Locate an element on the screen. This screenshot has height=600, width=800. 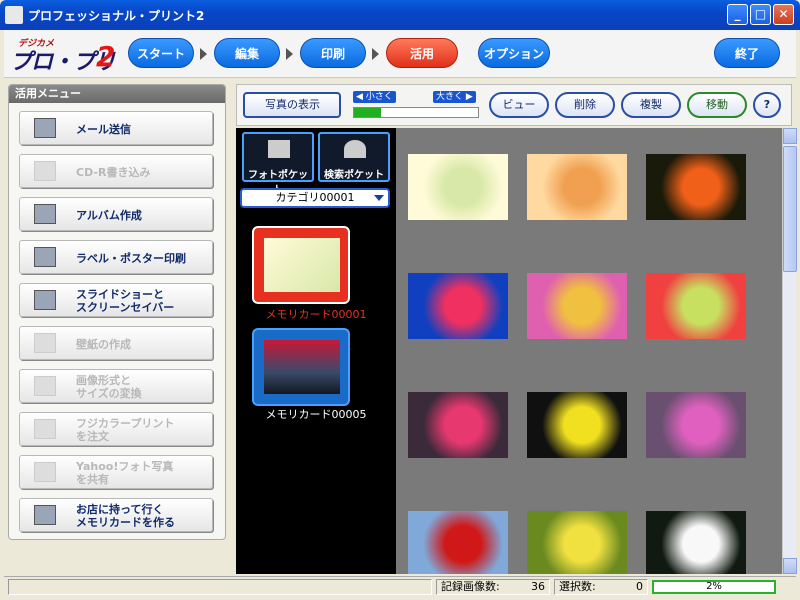
menu-item: 壁紙の作成 is located at coordinates (116, 343).